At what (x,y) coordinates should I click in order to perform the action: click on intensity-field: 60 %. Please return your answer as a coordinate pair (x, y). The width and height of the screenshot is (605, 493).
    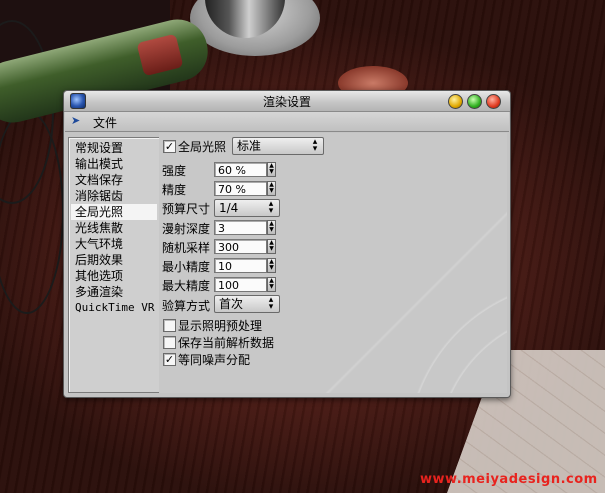
    Looking at the image, I should click on (240, 169).